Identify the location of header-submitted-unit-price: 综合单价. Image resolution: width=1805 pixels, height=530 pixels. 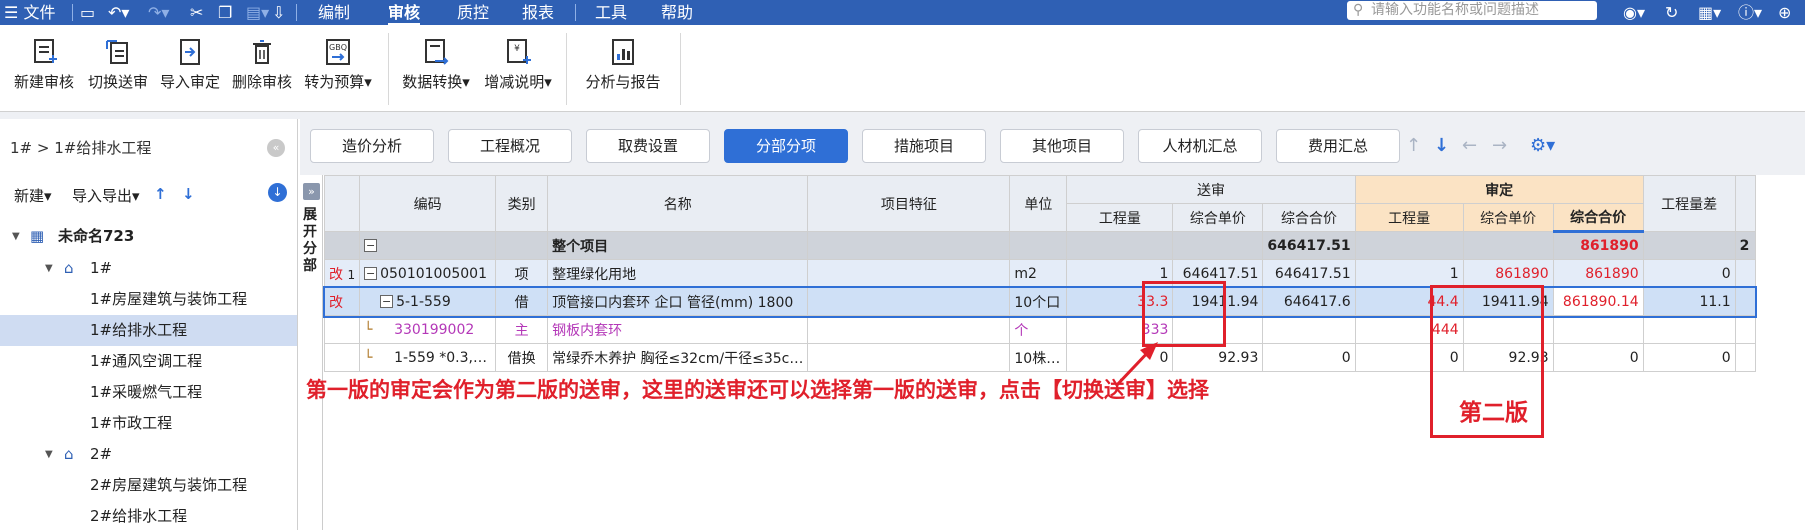
(1218, 217).